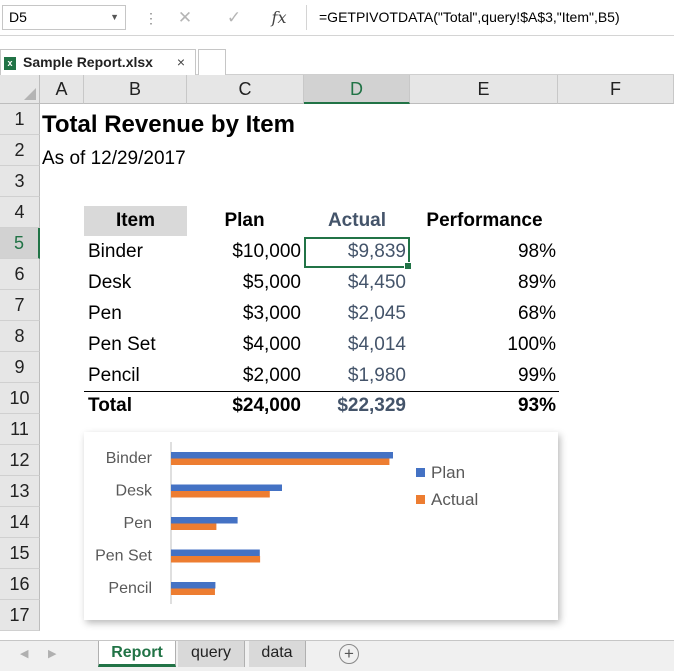  Describe the element at coordinates (105, 314) in the screenshot. I see `item-cell: Pen` at that location.